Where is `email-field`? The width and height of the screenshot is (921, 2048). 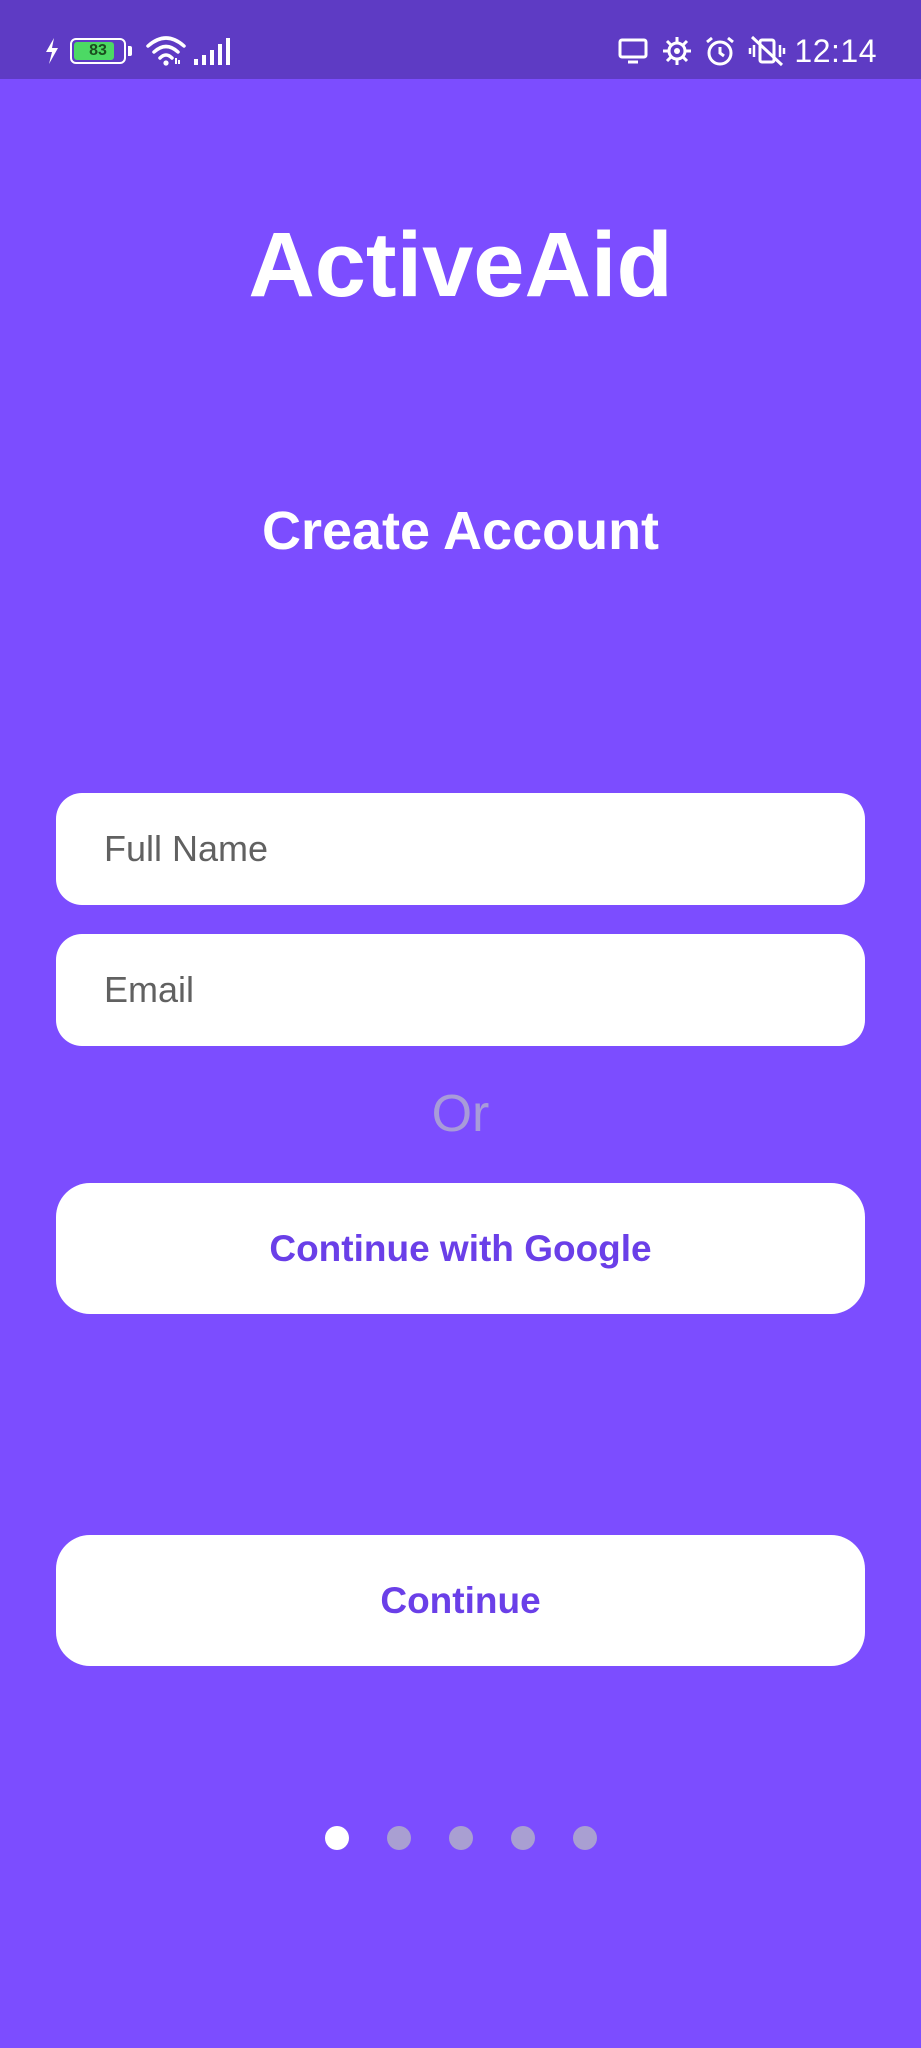
email-field is located at coordinates (460, 990).